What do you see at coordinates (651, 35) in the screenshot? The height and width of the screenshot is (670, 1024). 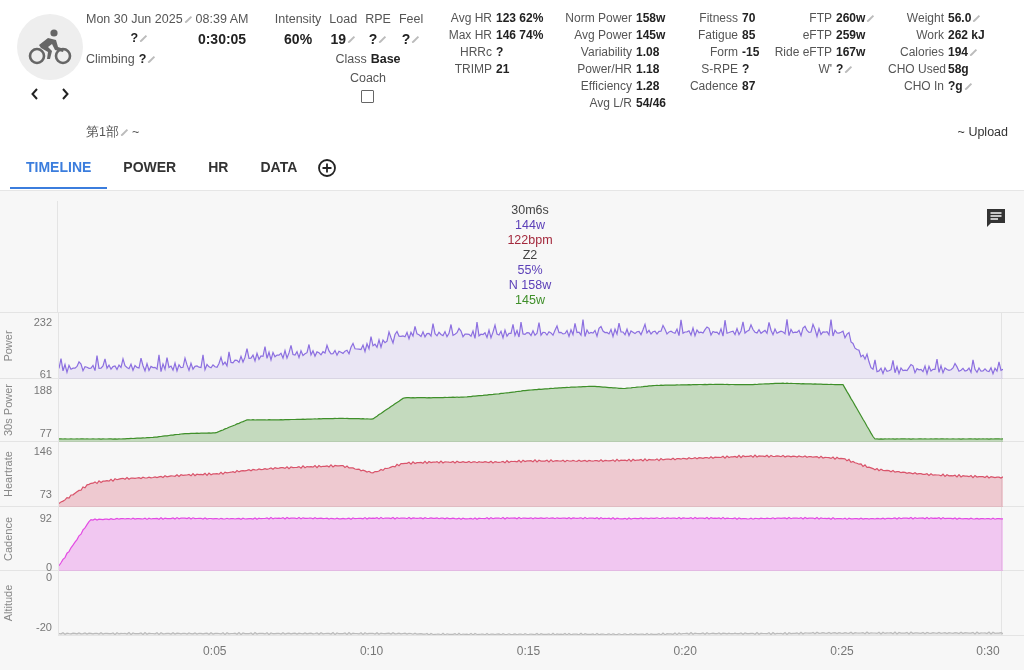 I see `stat-value: 145w` at bounding box center [651, 35].